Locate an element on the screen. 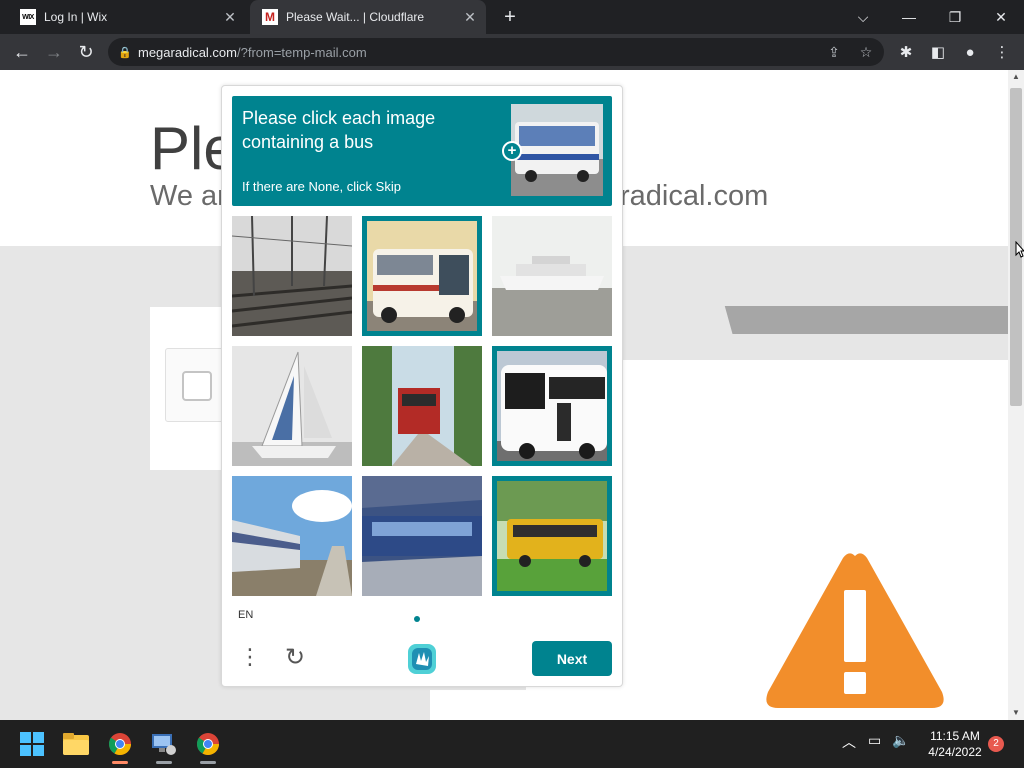 This screenshot has width=1024, height=768. tab-cloudflare: M Please Wait... | Cloudflare ✕ is located at coordinates (368, 17).